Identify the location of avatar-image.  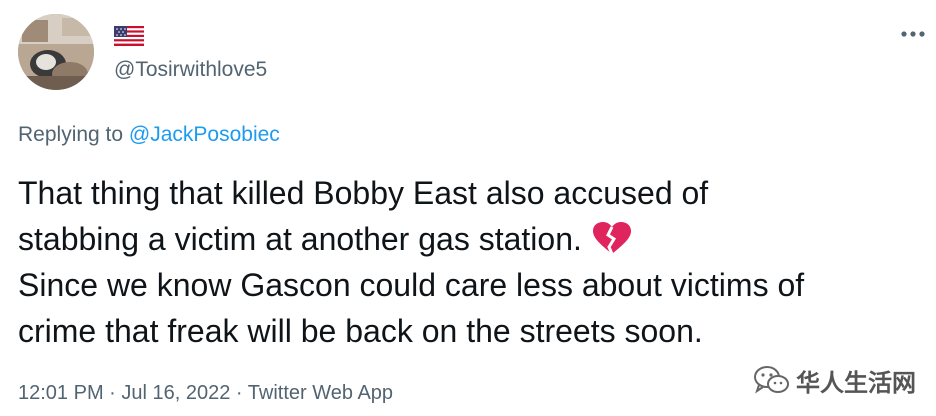
(56, 52).